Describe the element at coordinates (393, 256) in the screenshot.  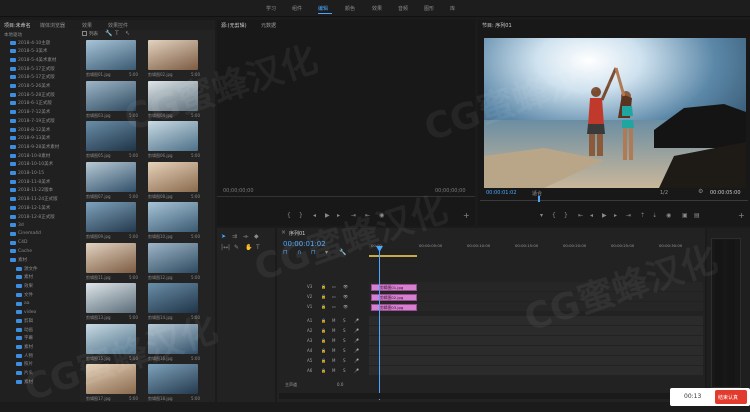
I see `work-area-bar` at that location.